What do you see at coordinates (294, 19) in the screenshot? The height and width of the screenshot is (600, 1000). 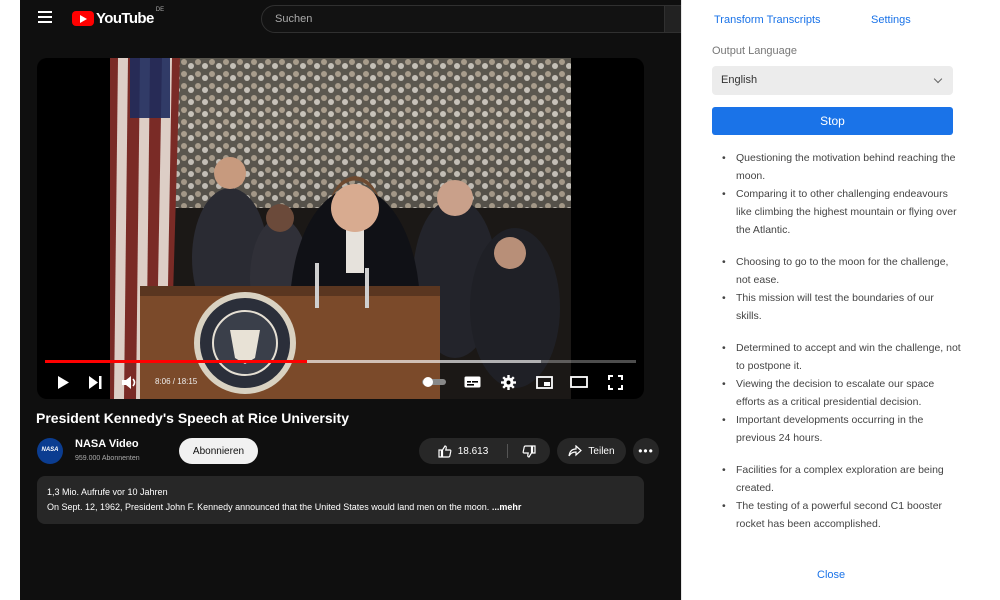 I see `search-placeholder: Suchen` at bounding box center [294, 19].